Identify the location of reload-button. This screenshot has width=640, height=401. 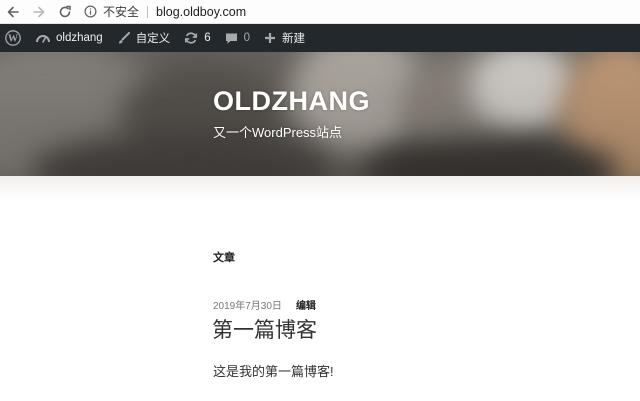
(65, 12).